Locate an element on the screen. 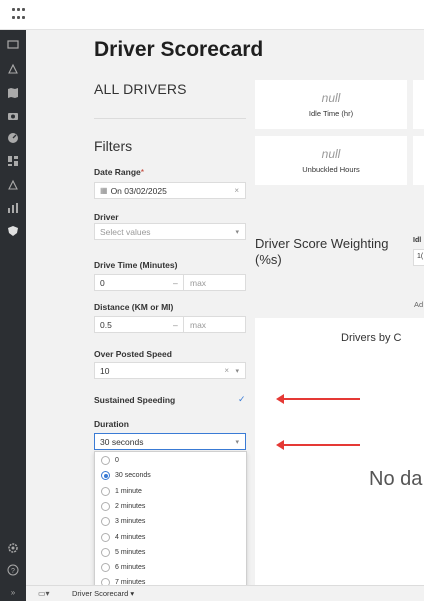 The image size is (424, 601). rocket-icon is located at coordinates (13, 69).